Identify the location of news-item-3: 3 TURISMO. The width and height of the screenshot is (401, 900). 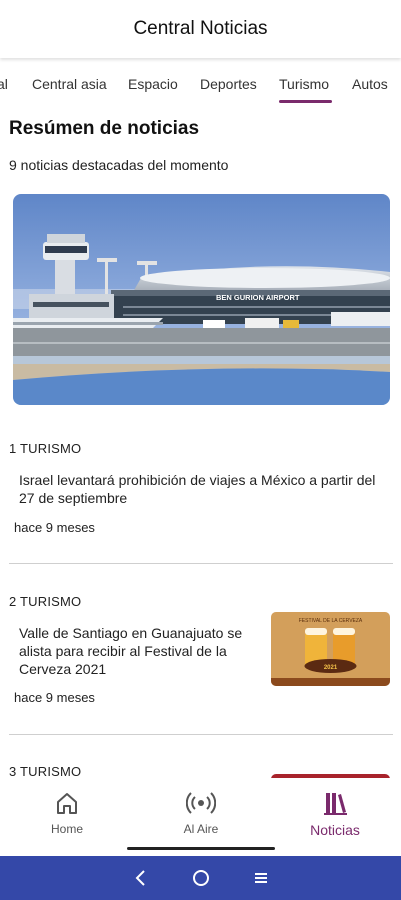
(200, 771).